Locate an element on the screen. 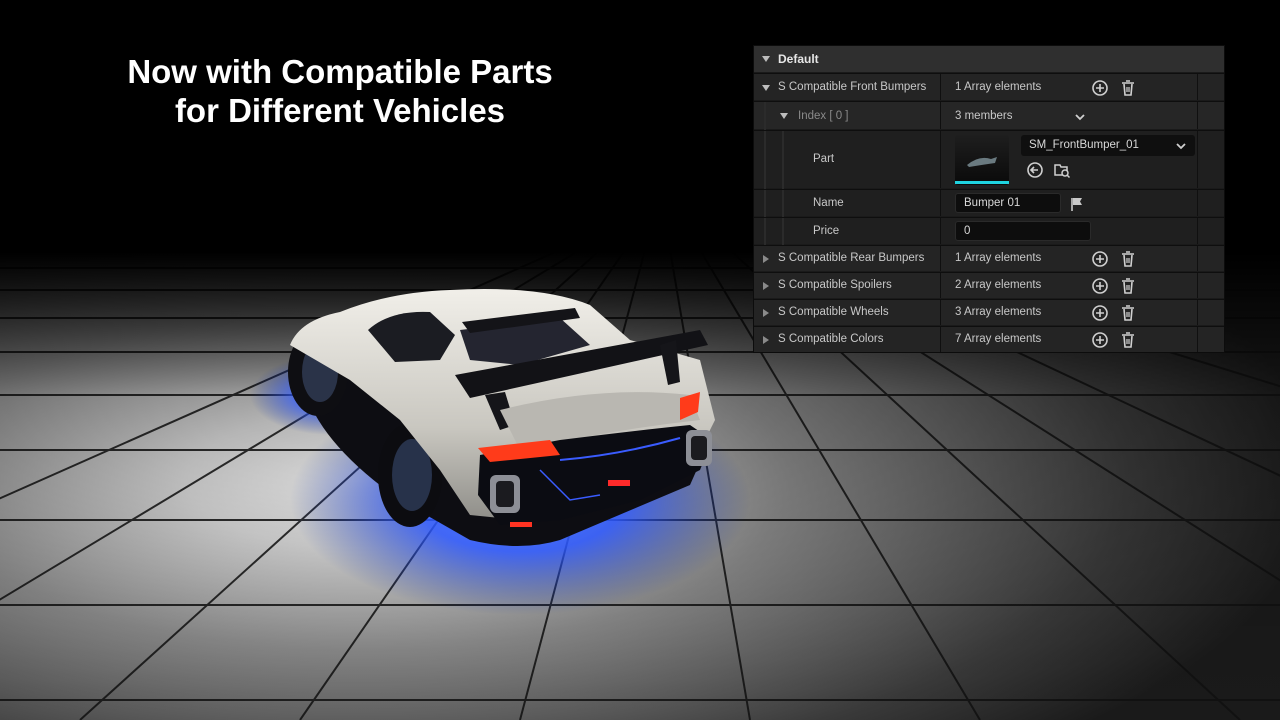  index-members: 3 members is located at coordinates (984, 116).